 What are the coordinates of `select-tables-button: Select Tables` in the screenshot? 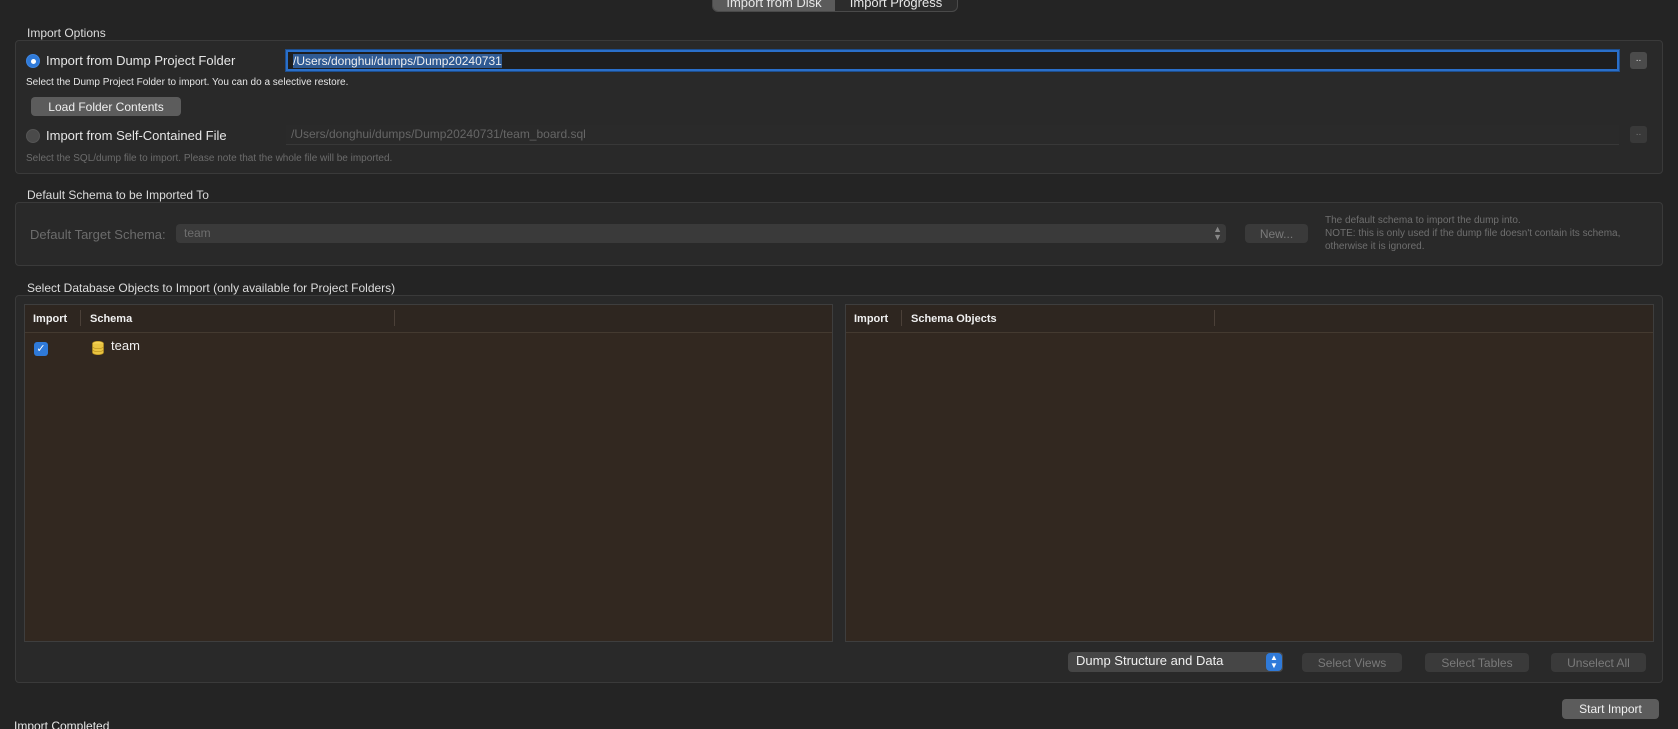 It's located at (1477, 662).